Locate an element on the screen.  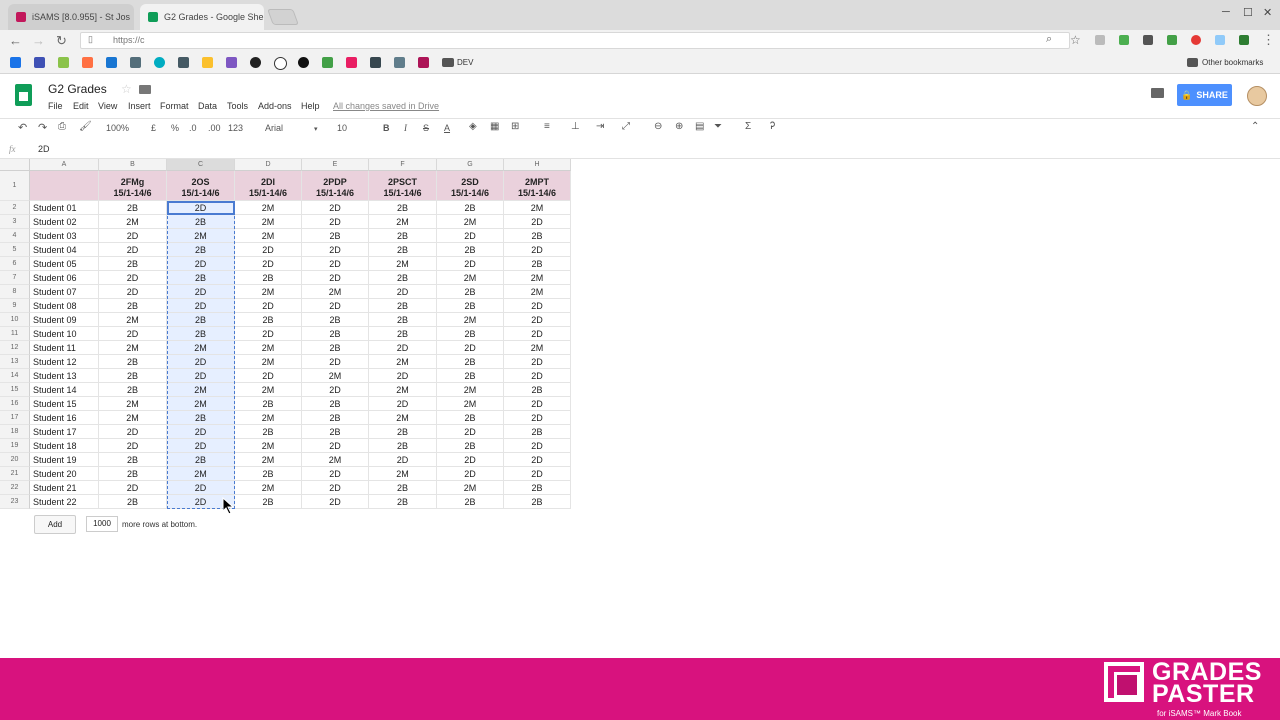
sheets-logo-icon is located at coordinates (23, 95).